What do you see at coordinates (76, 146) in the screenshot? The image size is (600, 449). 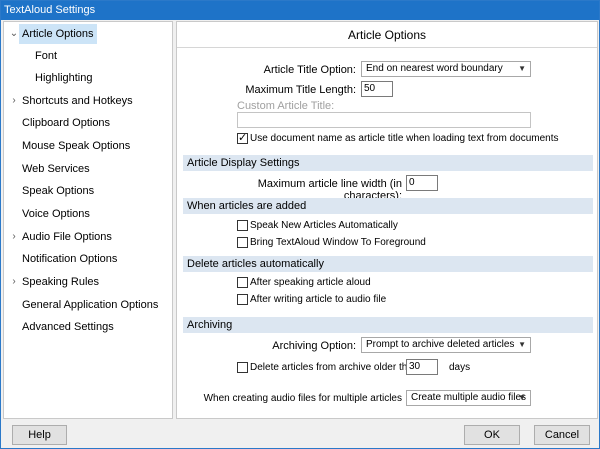 I see `sidebar-item-label: Mouse Speak Options` at bounding box center [76, 146].